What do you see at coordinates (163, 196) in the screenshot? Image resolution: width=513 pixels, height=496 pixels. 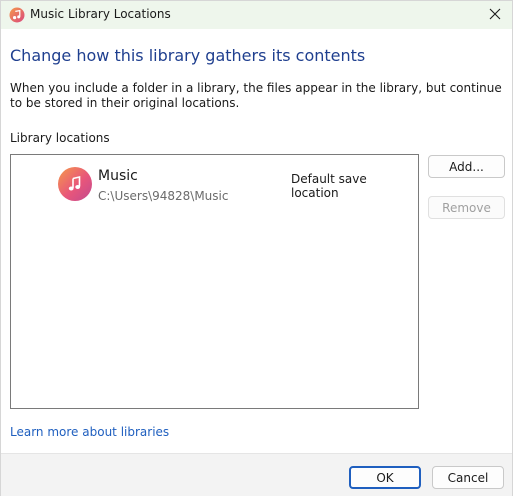 I see `location-path: C:\Users\94828\Music` at bounding box center [163, 196].